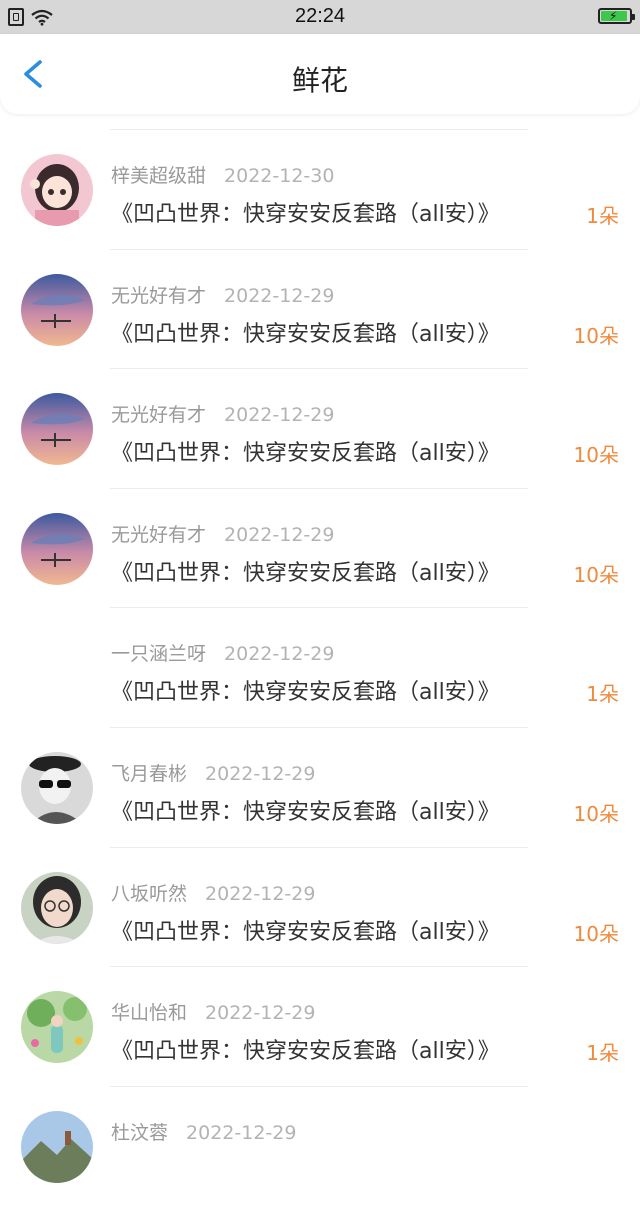  I want to click on item-meta: 梓美超级甜 2022-12-30, so click(222, 174).